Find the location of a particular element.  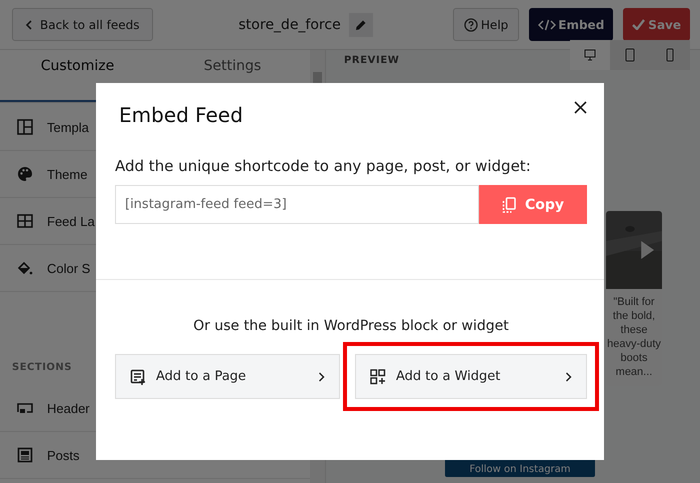

section-heading: SECTIONS is located at coordinates (42, 367).